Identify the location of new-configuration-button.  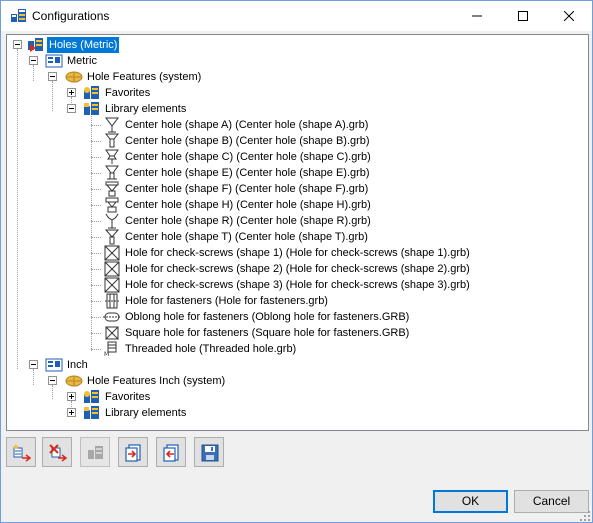
(21, 452).